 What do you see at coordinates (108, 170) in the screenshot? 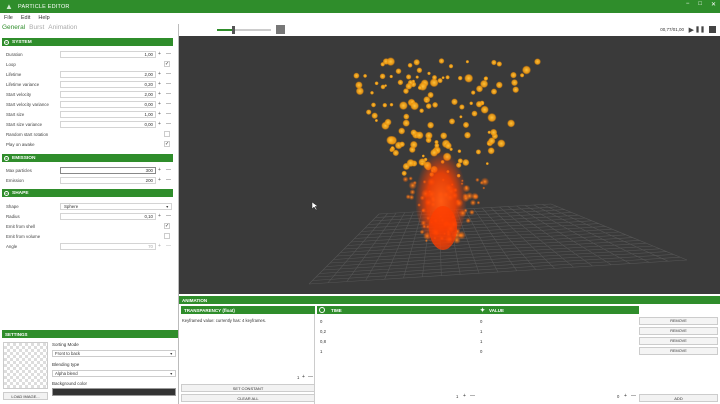
I see `max-particles-field: 300` at bounding box center [108, 170].